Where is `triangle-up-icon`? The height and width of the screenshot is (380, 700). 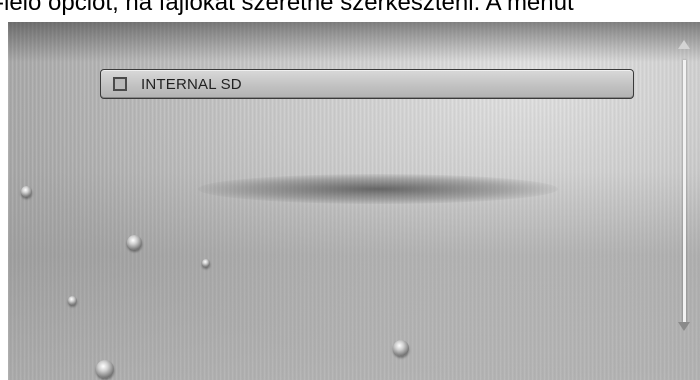 triangle-up-icon is located at coordinates (684, 44).